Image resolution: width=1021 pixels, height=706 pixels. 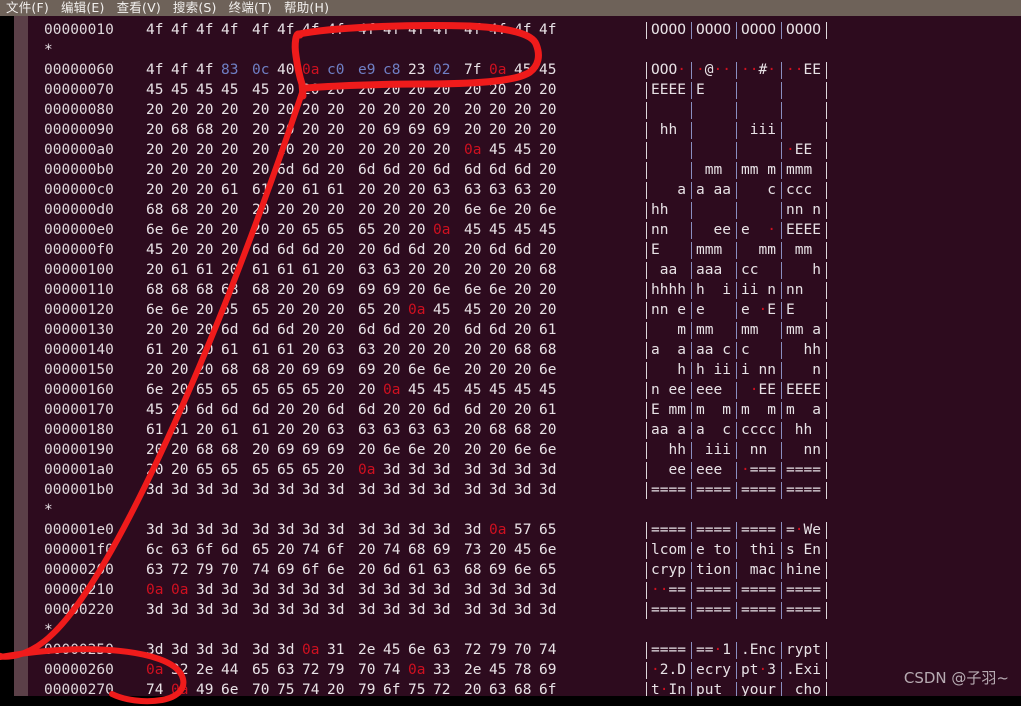 What do you see at coordinates (668, 450) in the screenshot?
I see `ascii-cell: hh` at bounding box center [668, 450].